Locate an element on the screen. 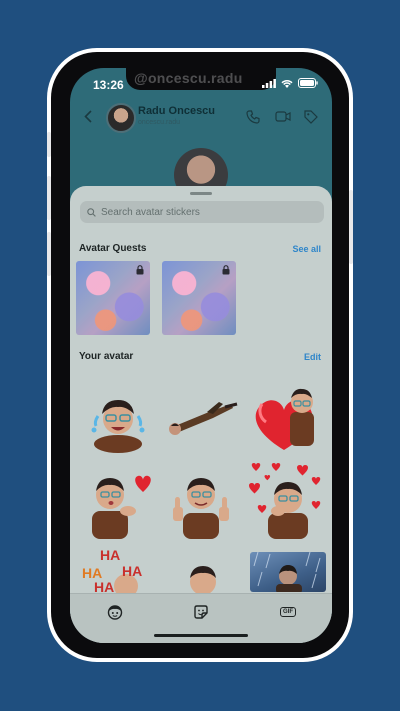 This screenshot has height=711, width=400. sticker-crying-laughing is located at coordinates (118, 414).